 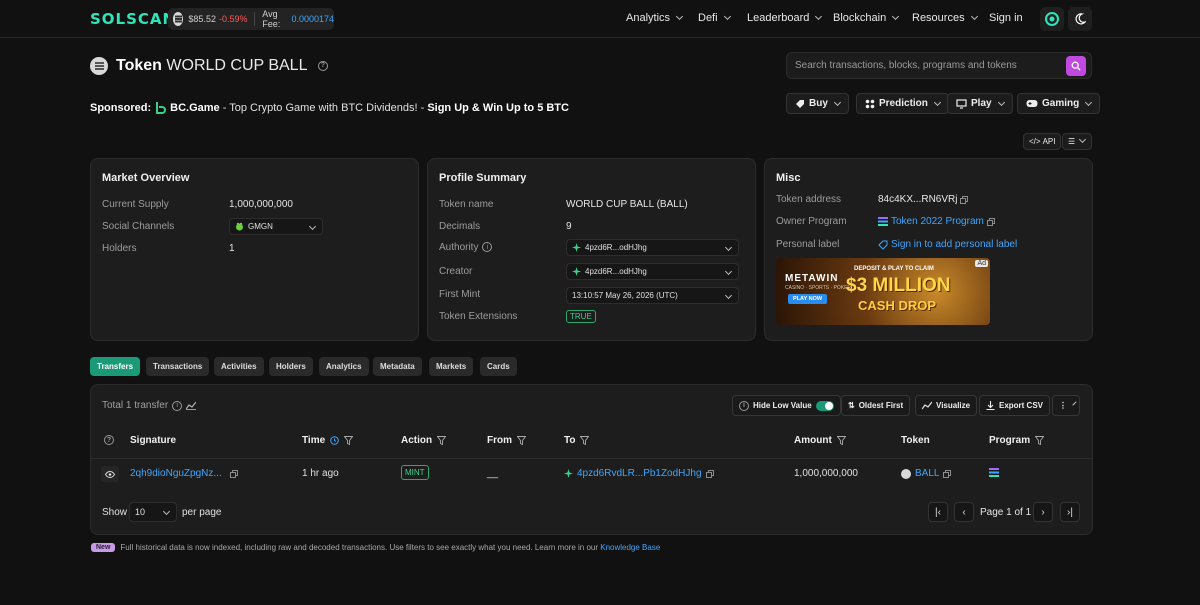 I want to click on api-button: </> API, so click(x=1042, y=141).